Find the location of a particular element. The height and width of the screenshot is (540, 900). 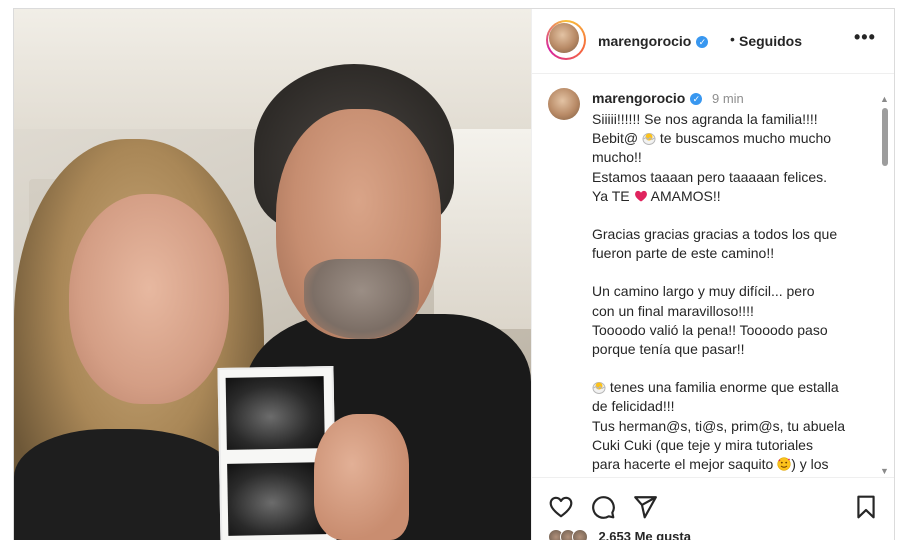

caption-username: marengorocio ✓ is located at coordinates (647, 98).